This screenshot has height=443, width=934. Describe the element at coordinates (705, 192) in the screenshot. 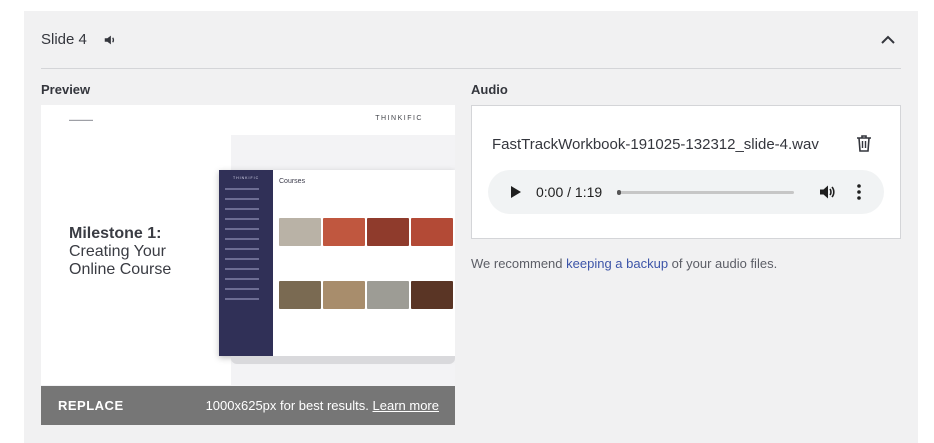

I see `audio-seek-bar` at that location.